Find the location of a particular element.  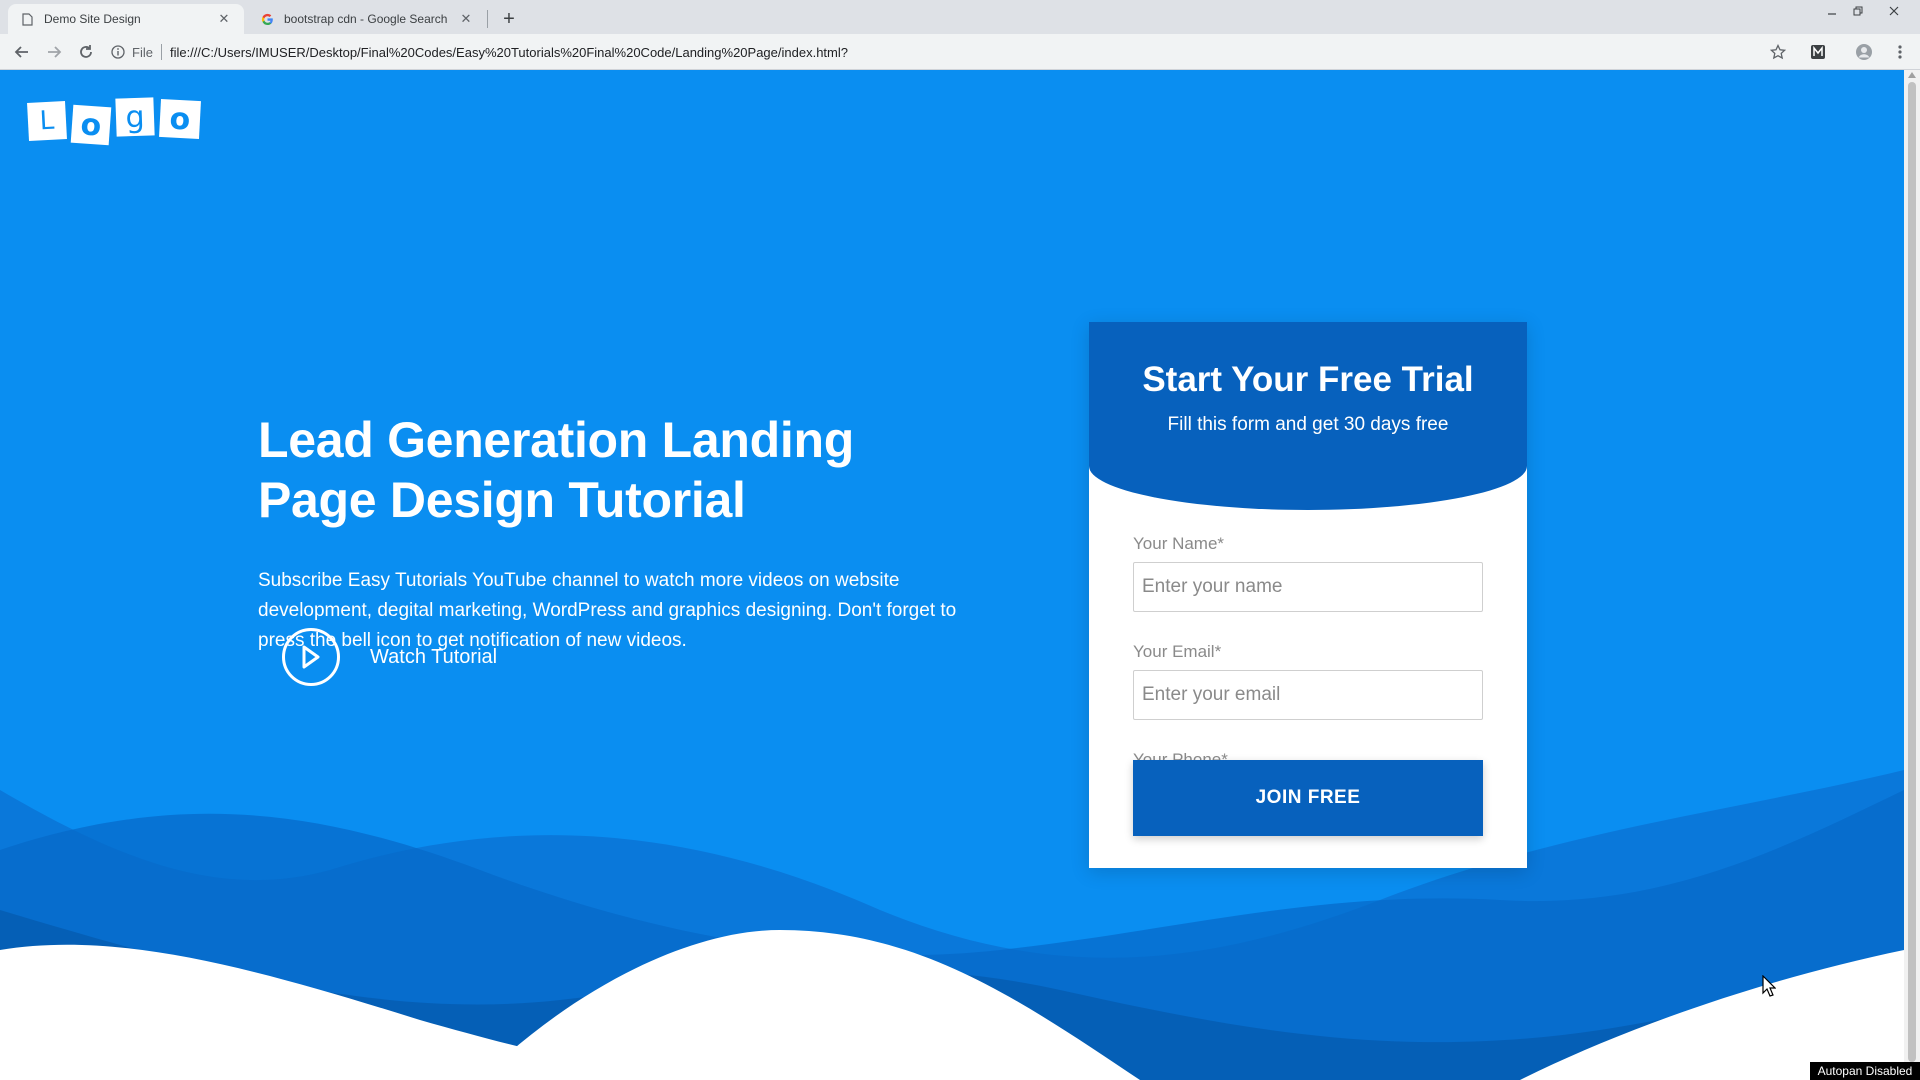

back-arrow-icon is located at coordinates (22, 52).